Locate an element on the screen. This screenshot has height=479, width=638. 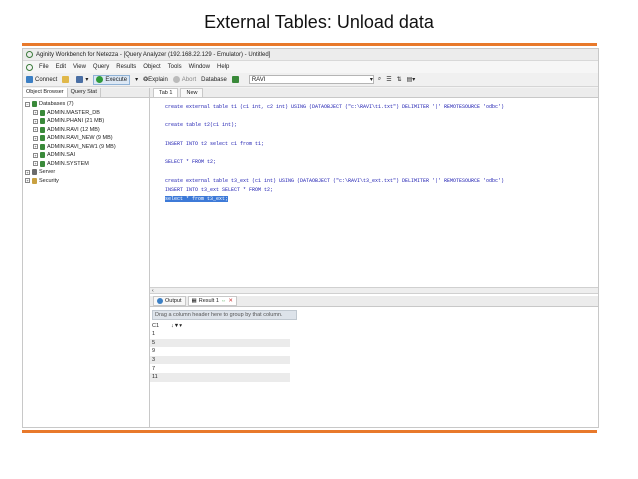
column-header: C1 ↓▼▾ is located at coordinates (220, 326).